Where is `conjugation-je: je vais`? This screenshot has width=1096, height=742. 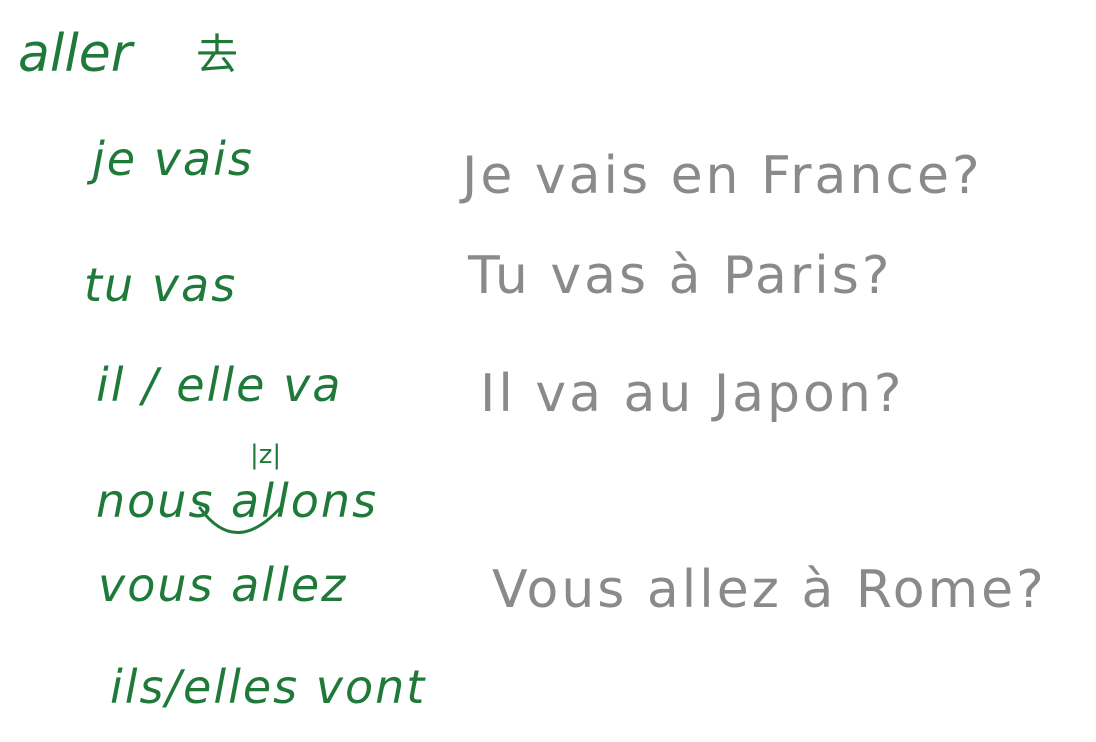 conjugation-je: je vais is located at coordinates (173, 159).